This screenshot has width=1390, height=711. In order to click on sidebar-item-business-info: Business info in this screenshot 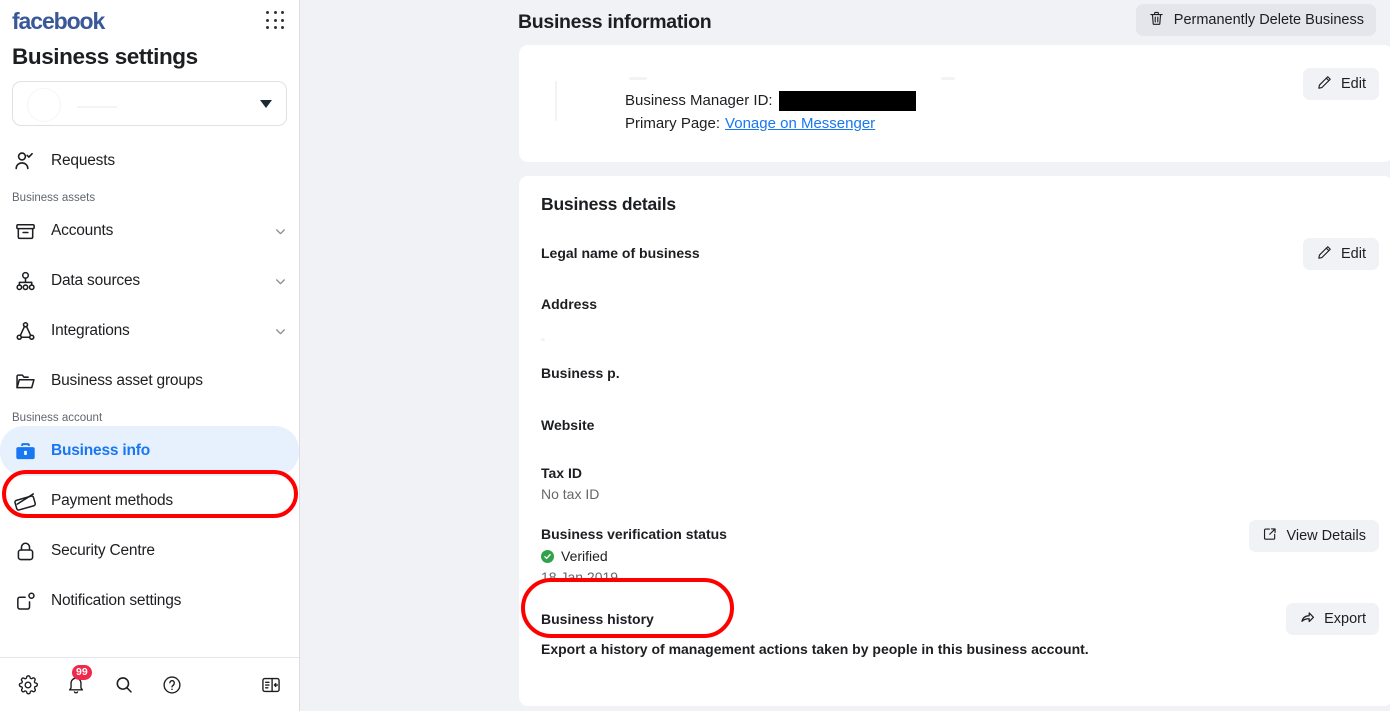, I will do `click(149, 451)`.